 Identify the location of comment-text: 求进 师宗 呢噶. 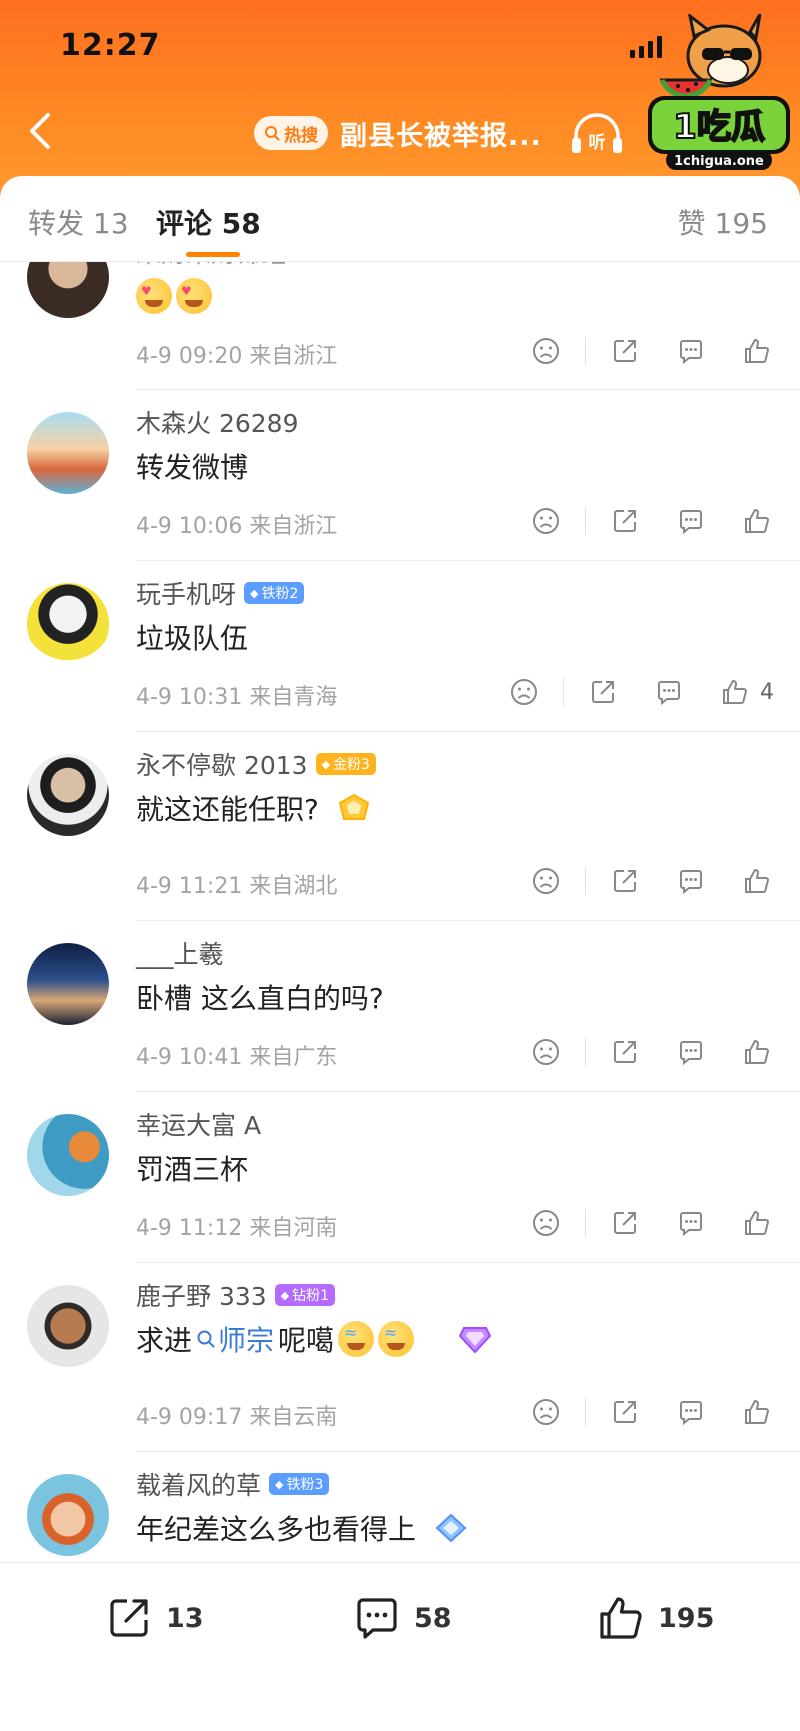
(314, 1339).